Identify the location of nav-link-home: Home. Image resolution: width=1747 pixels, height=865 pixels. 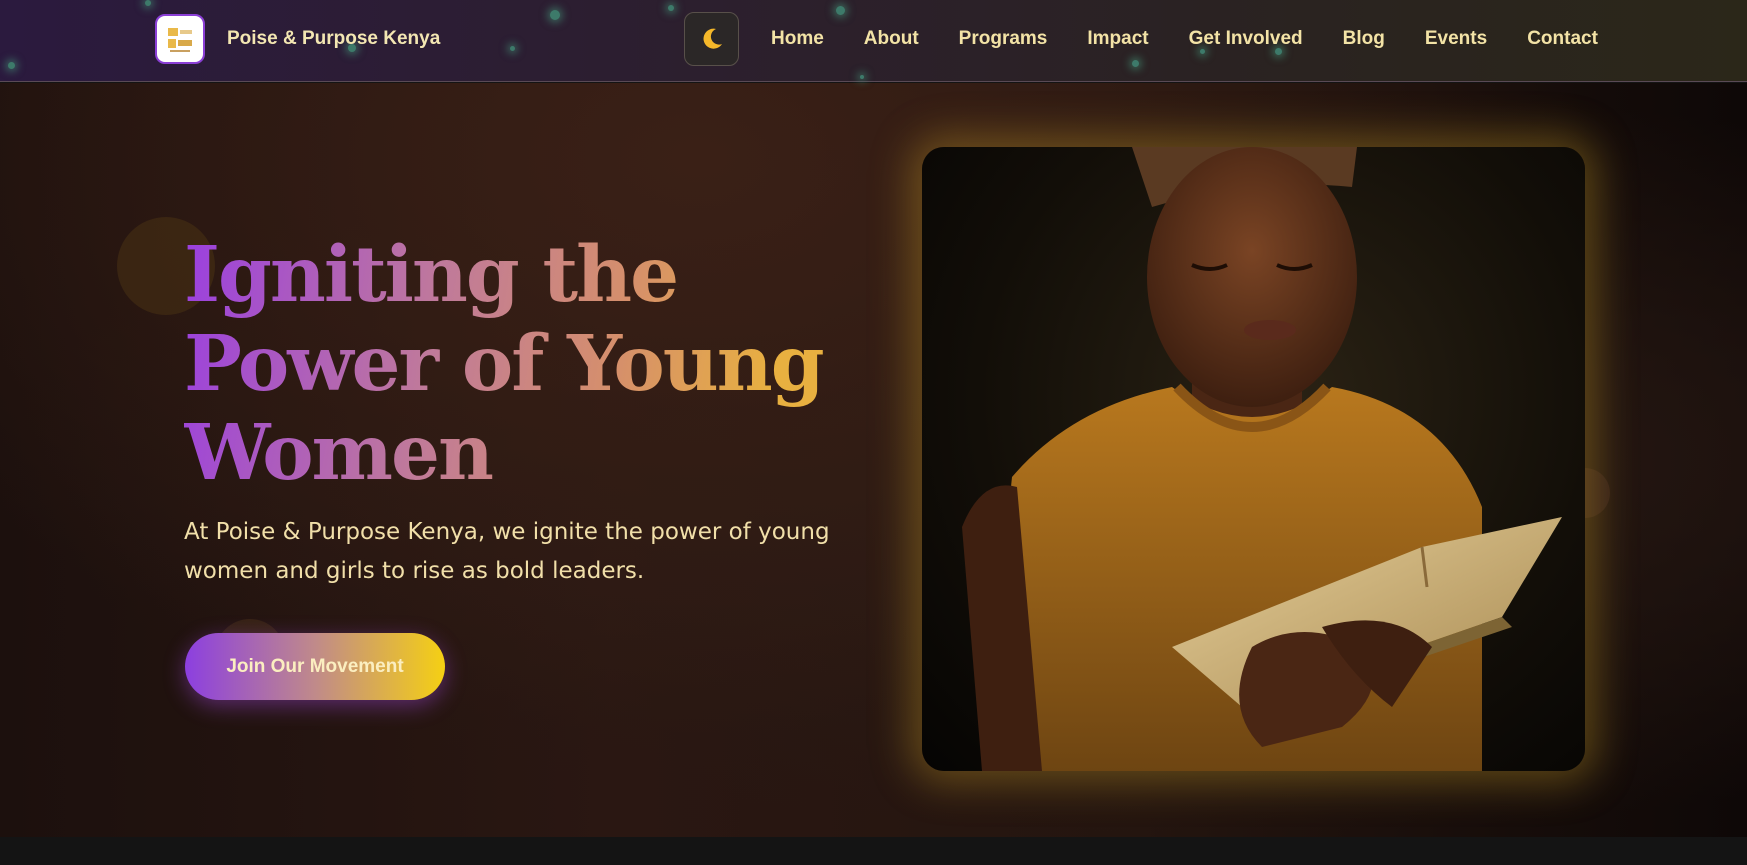
(797, 39).